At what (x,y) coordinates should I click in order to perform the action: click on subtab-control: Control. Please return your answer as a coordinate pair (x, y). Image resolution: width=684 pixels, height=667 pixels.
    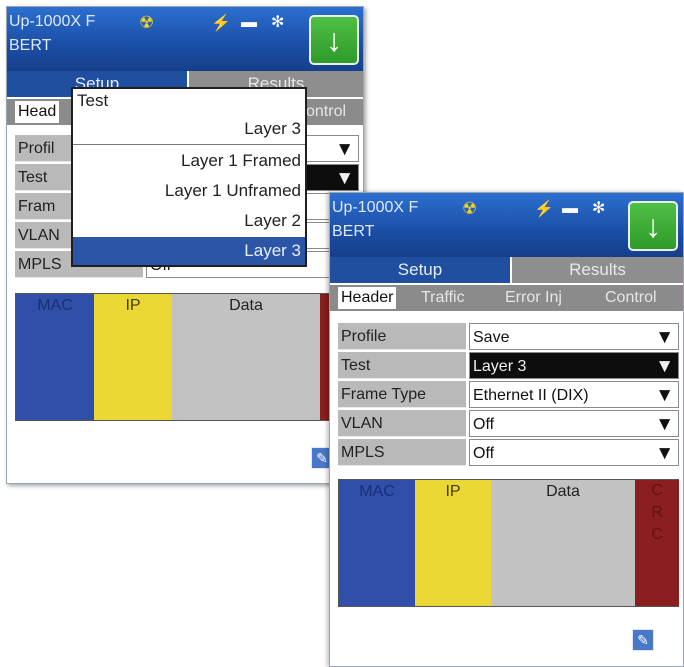
    Looking at the image, I should click on (631, 298).